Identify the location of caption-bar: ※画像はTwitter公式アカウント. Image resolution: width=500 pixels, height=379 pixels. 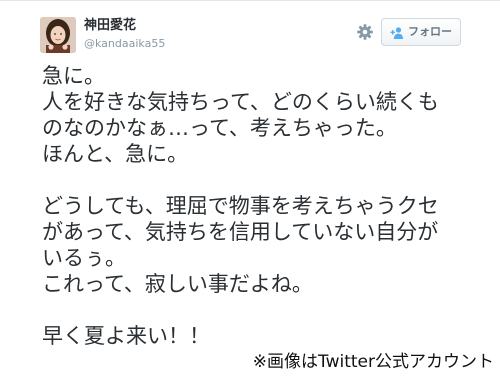
(250, 362).